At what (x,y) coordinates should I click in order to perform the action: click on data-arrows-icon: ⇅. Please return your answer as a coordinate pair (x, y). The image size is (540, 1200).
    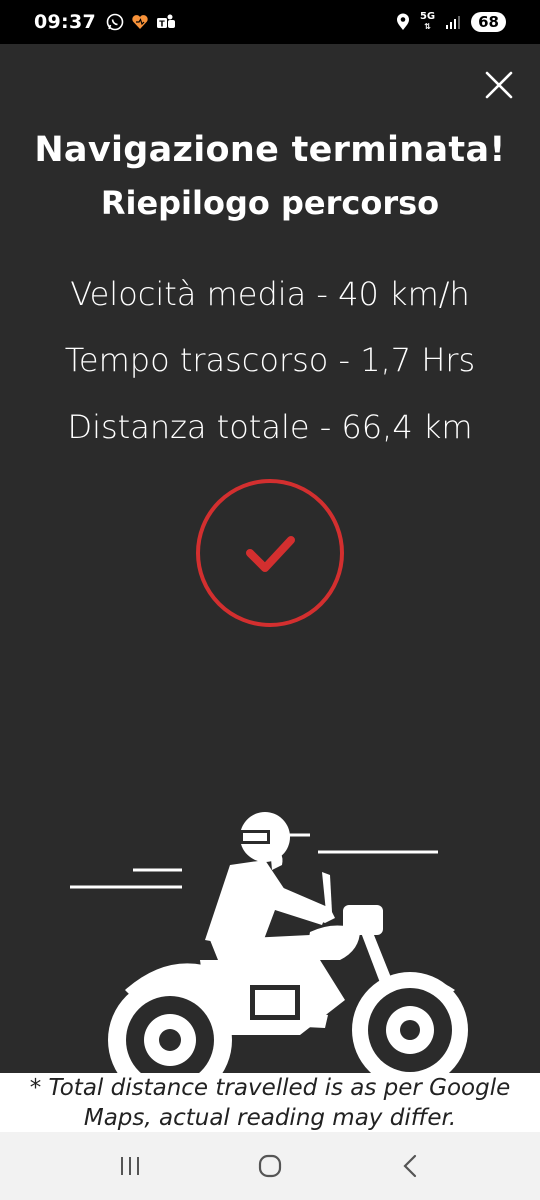
    Looking at the image, I should click on (427, 26).